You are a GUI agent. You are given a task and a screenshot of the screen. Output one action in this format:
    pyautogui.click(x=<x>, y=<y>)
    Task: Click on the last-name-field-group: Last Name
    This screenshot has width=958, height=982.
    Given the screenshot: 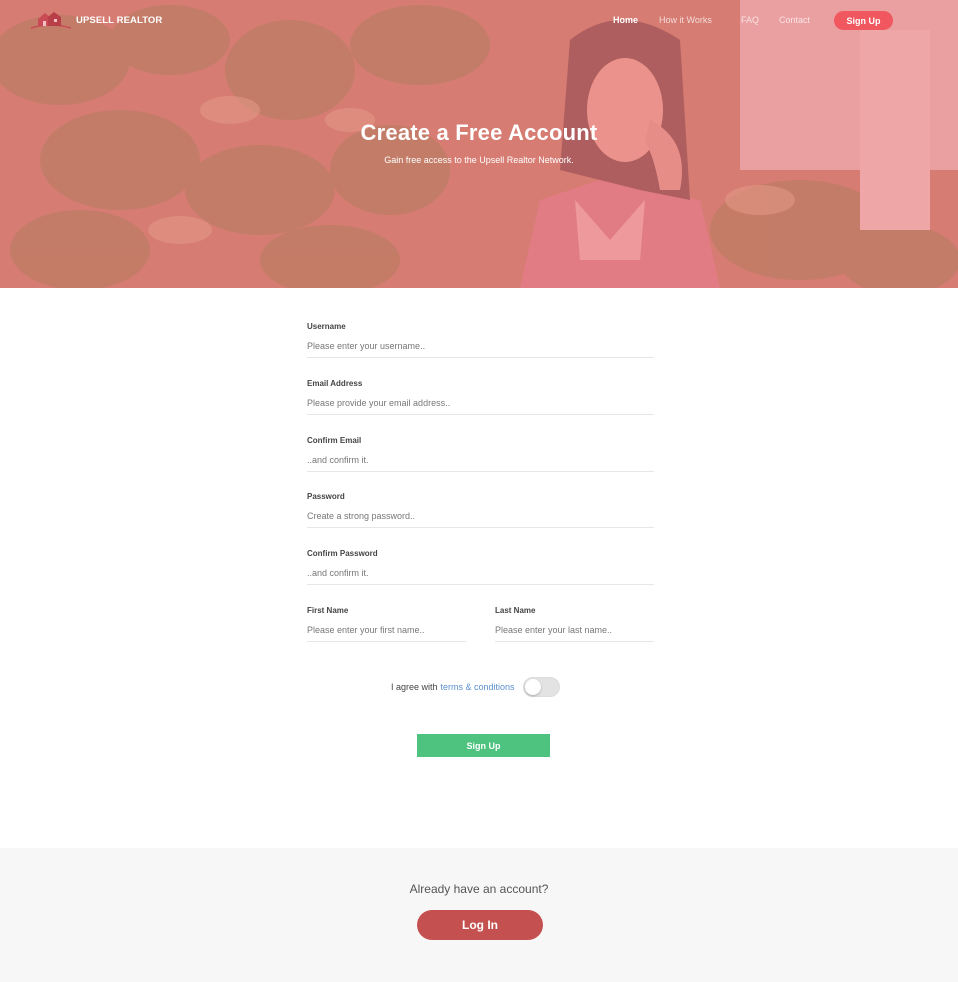 What is the action you would take?
    pyautogui.click(x=574, y=624)
    